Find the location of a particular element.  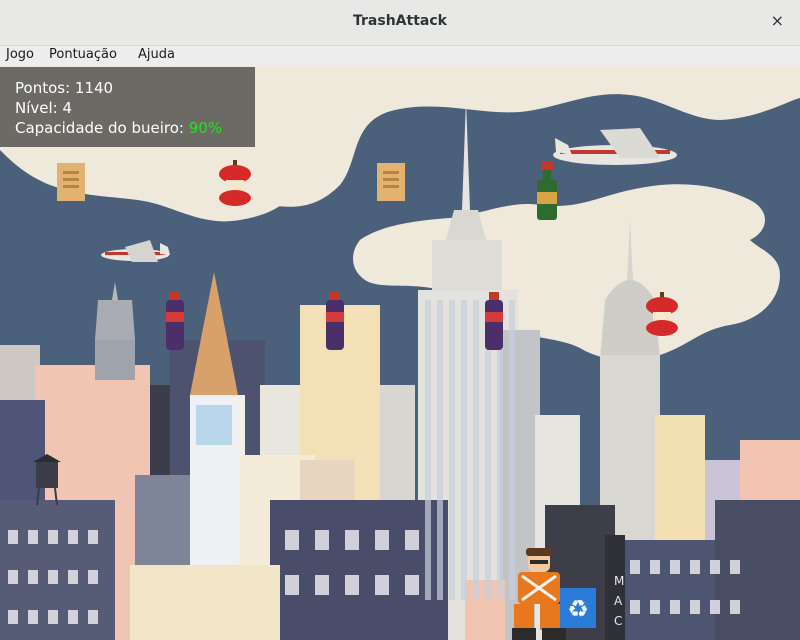

level-row: Nível: 4 is located at coordinates (43, 108).